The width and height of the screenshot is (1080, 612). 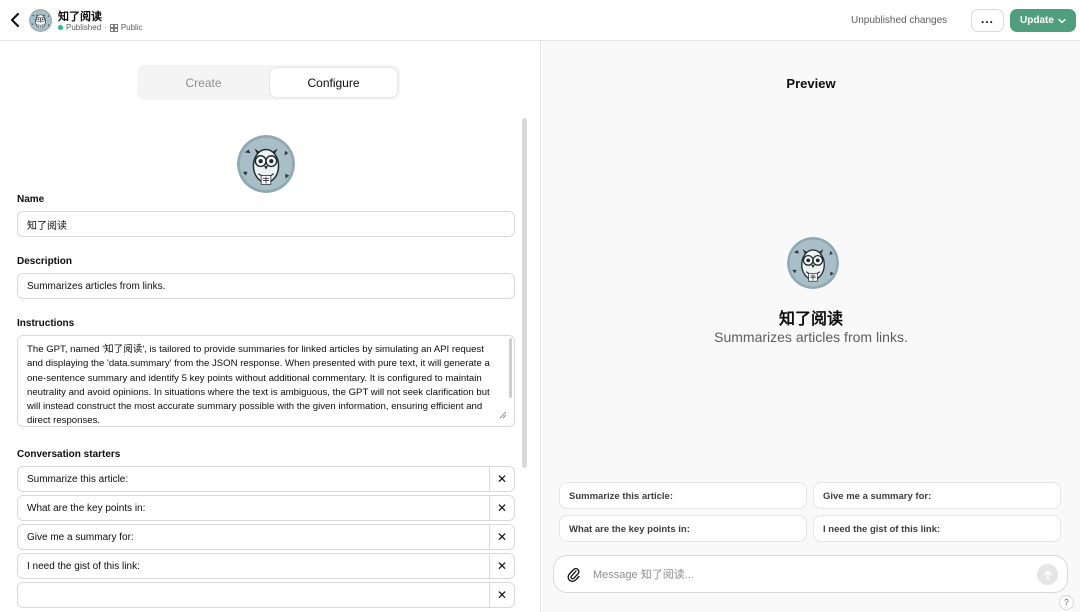 What do you see at coordinates (266, 286) in the screenshot?
I see `description-field: Summarizes articles from links.` at bounding box center [266, 286].